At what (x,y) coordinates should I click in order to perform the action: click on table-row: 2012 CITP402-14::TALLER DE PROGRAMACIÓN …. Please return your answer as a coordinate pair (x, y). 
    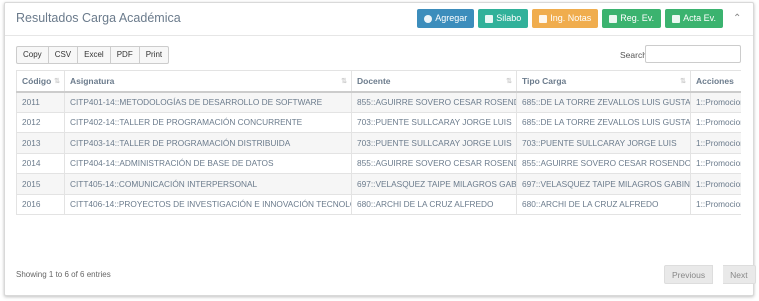
    Looking at the image, I should click on (378, 122).